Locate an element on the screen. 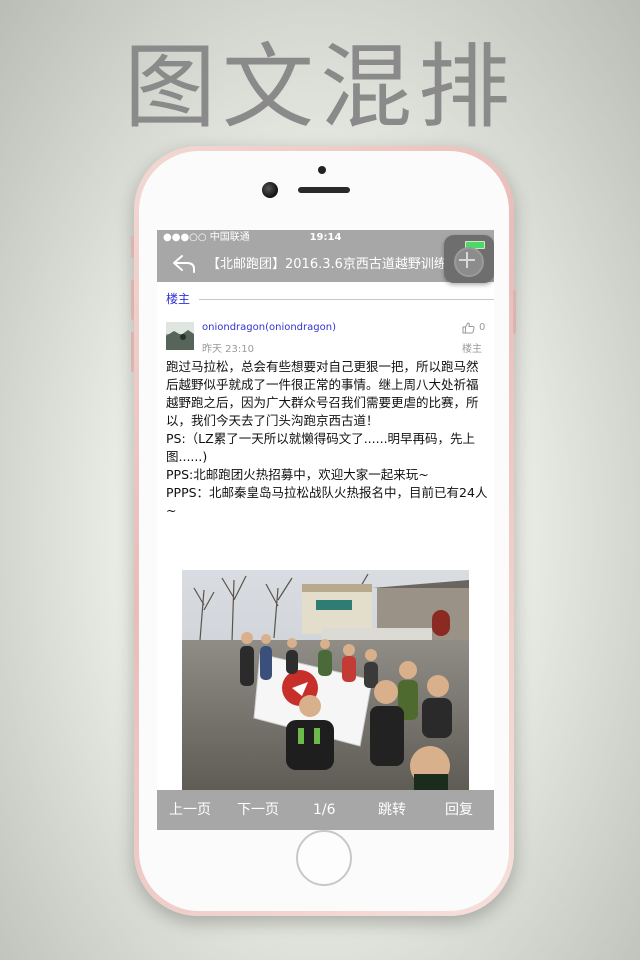 This screenshot has width=640, height=960. bottom-toolbar: 上一页 下一页 1/6 跳转 回复 is located at coordinates (325, 810).